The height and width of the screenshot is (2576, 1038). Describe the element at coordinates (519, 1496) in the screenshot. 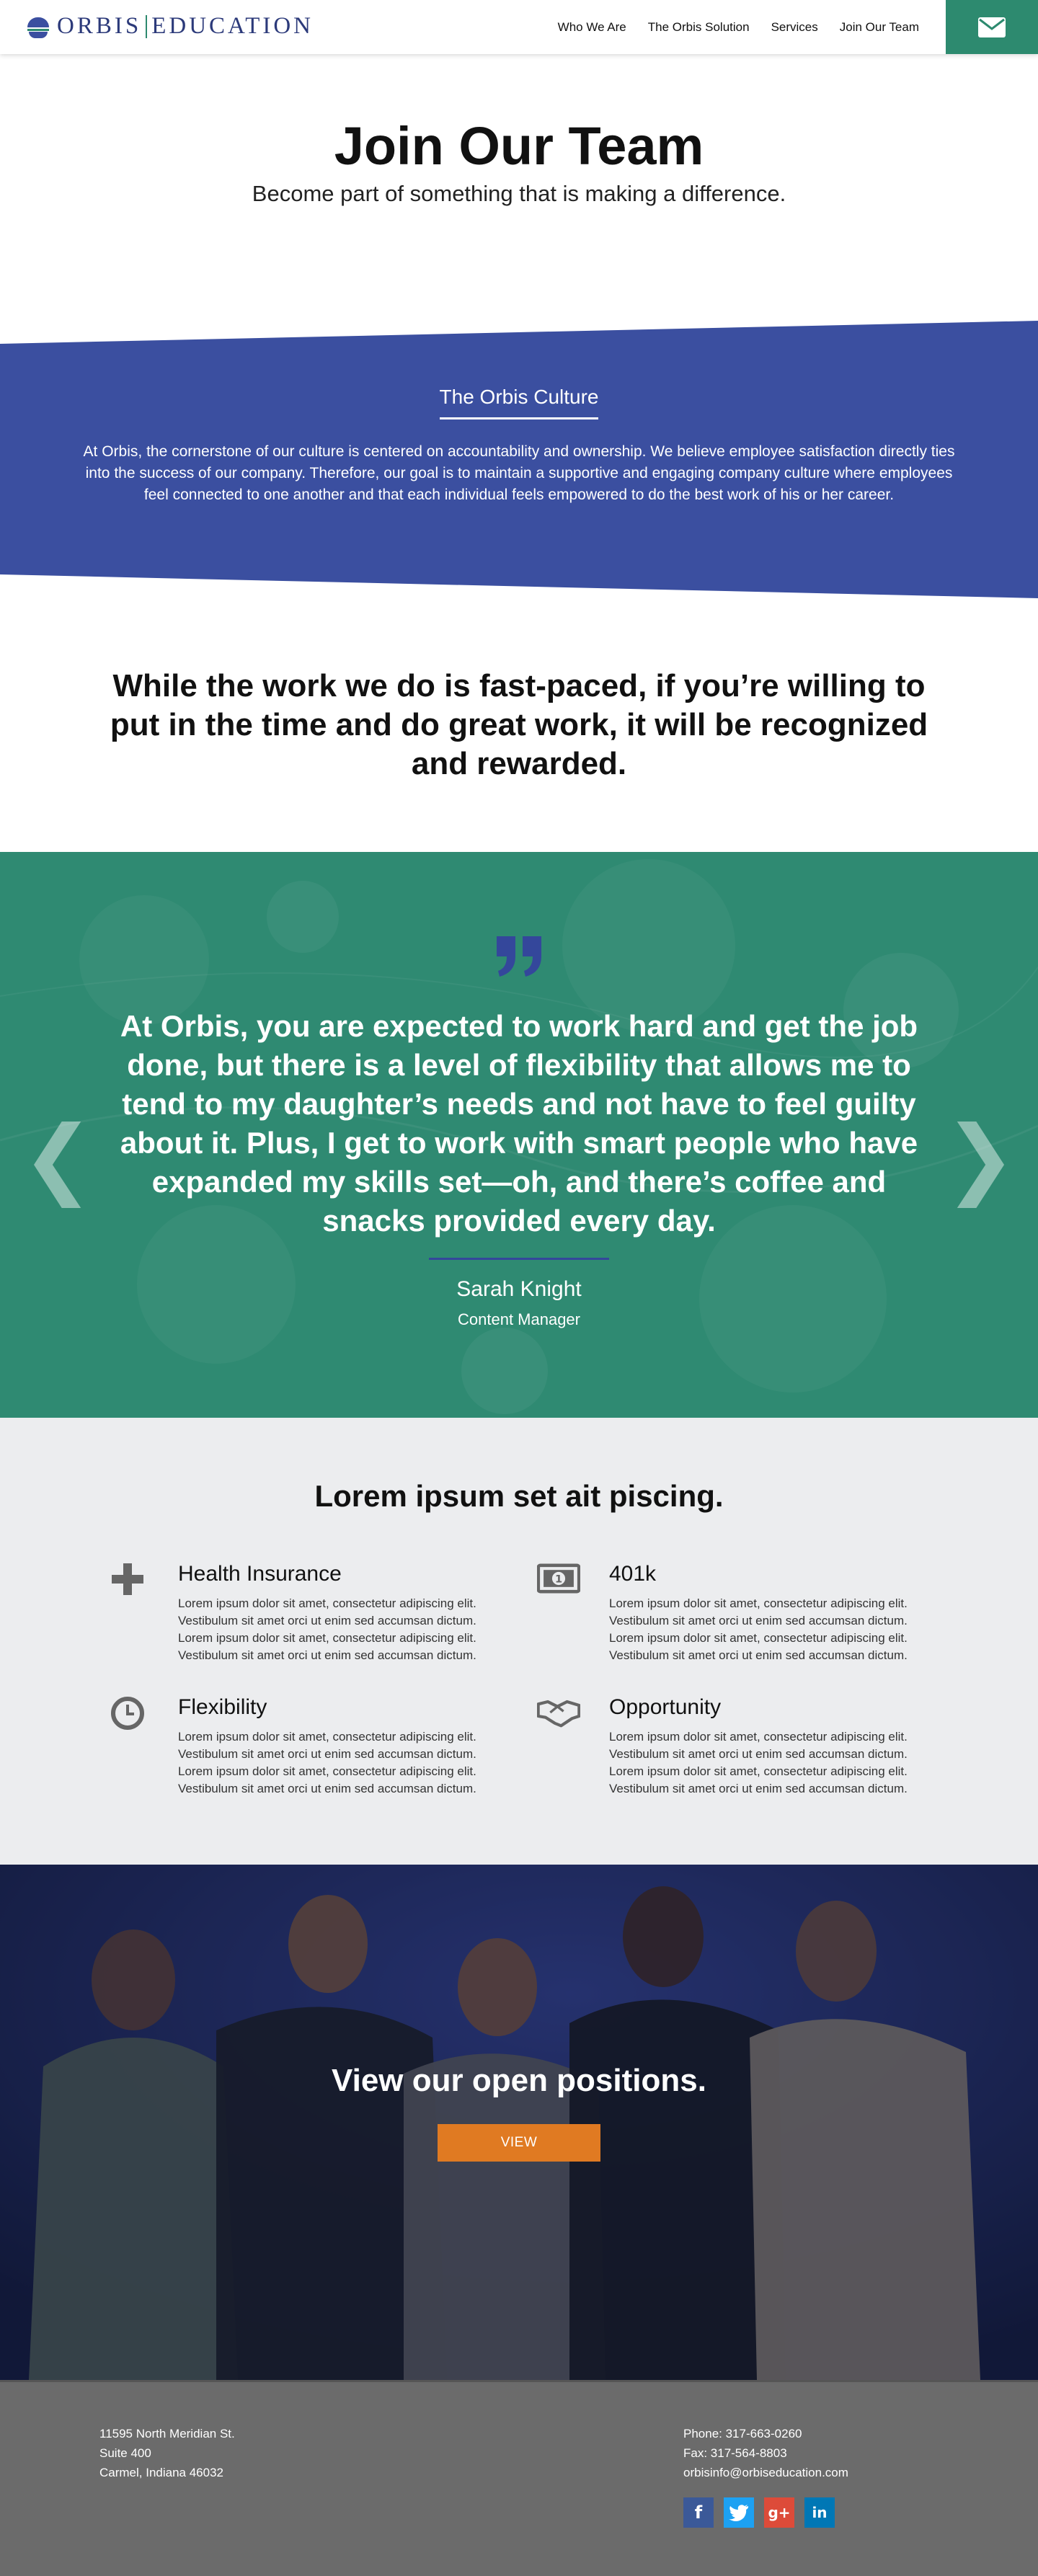

I see `benefits-heading: Lorem ipsum set ait piscing.` at that location.